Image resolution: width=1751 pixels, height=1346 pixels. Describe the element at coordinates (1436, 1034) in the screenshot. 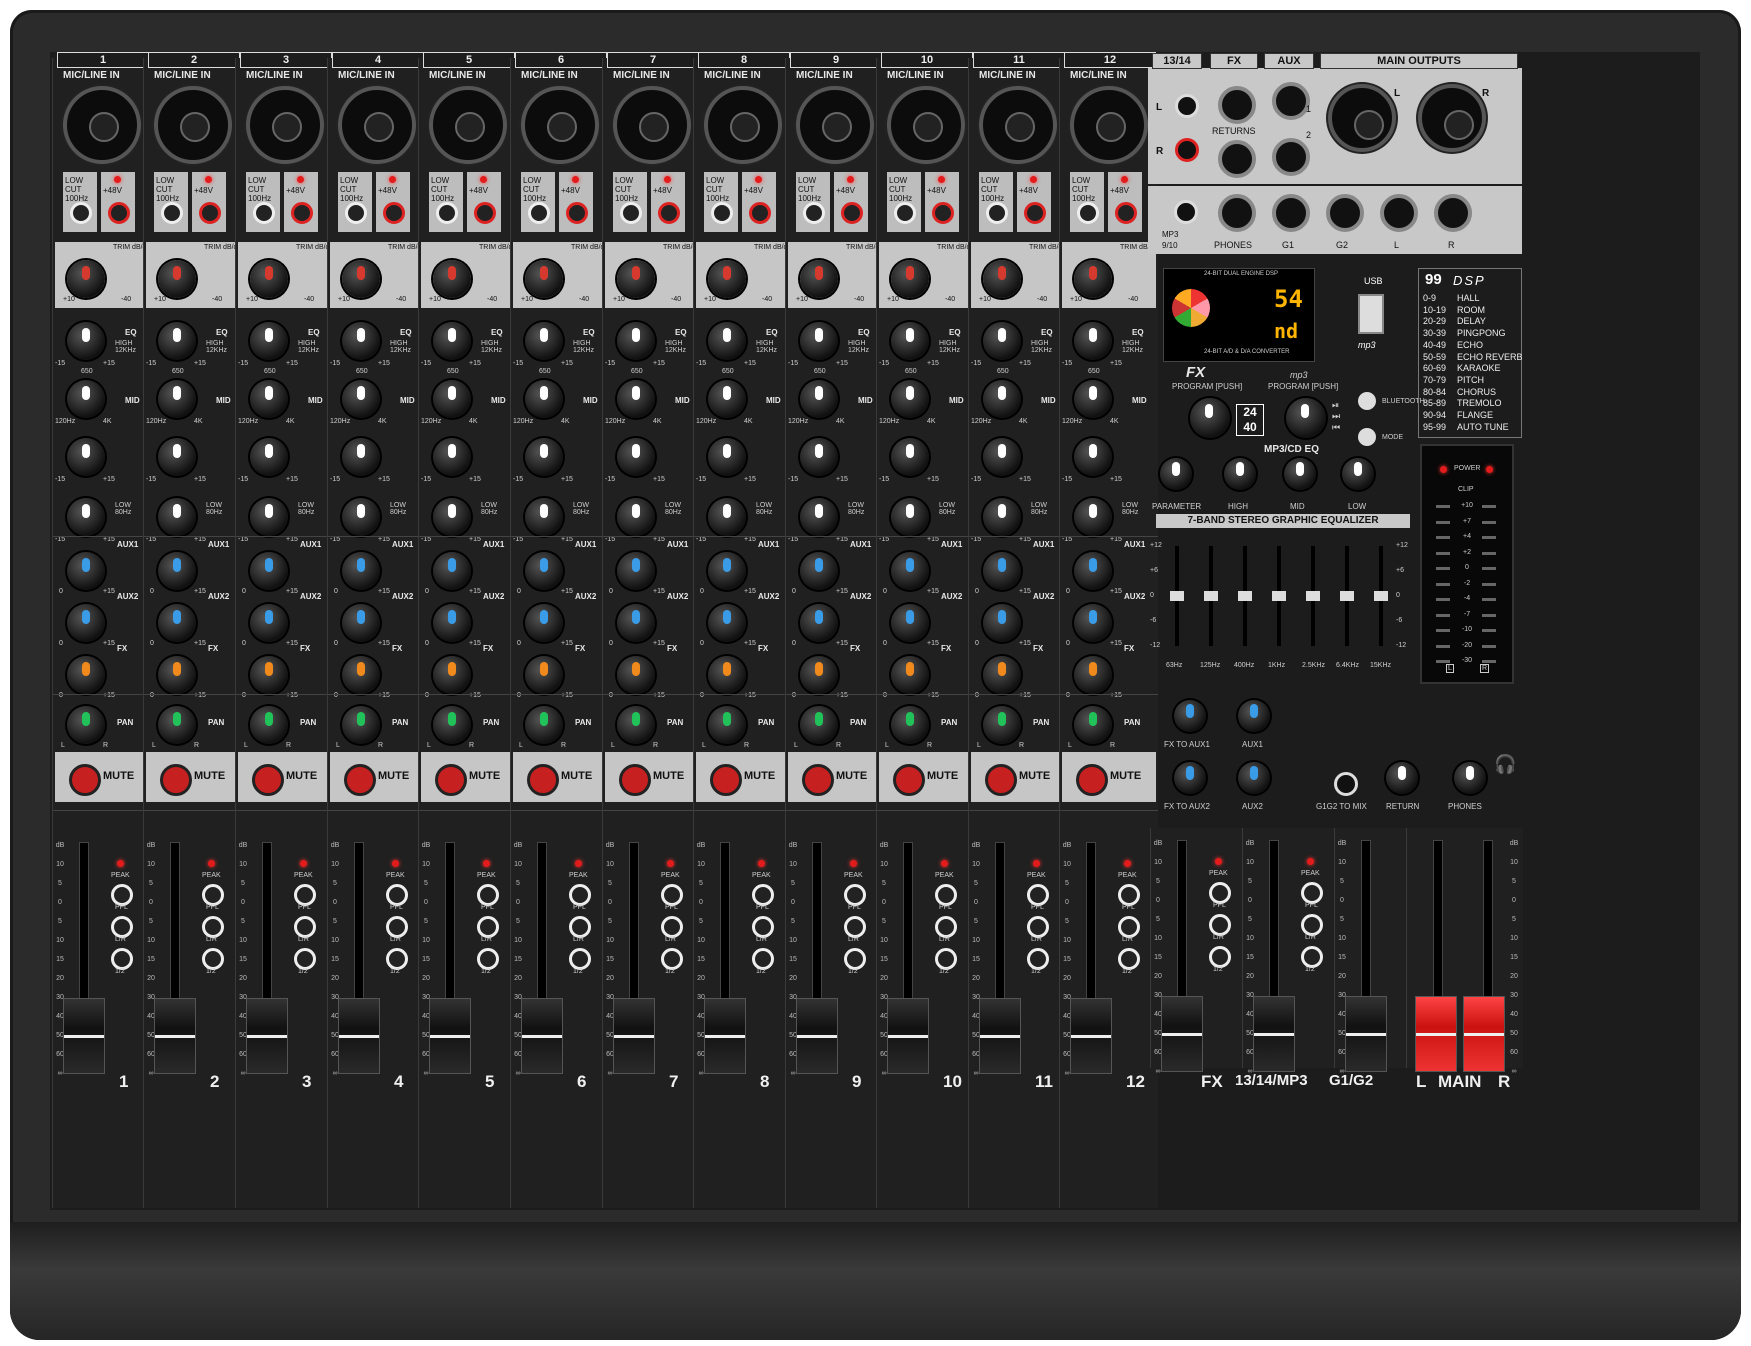

I see `main-l-fader` at that location.